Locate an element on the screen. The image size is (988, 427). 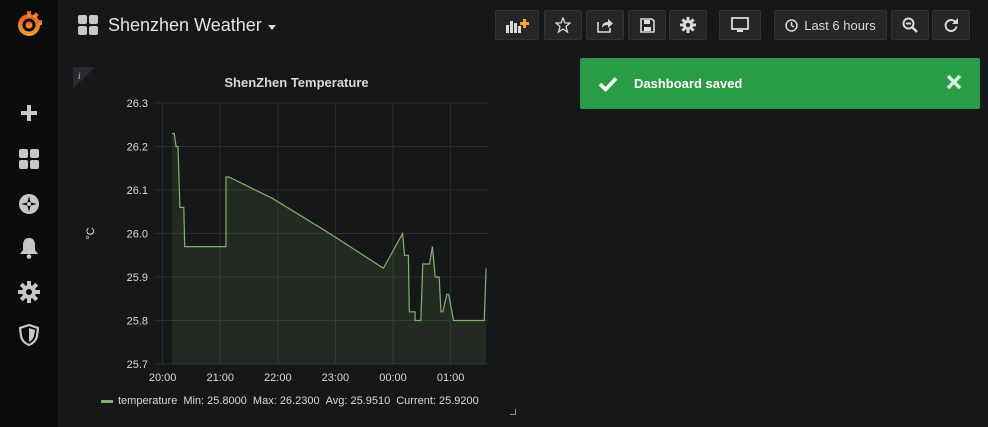
time-picker-button: Last 6 hours is located at coordinates (830, 25).